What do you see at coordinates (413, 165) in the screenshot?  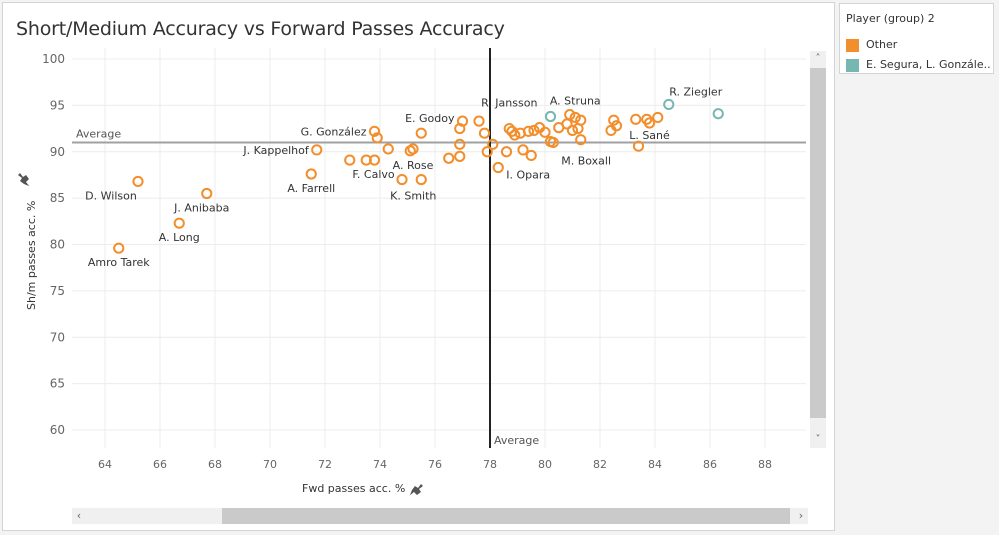 I see `point-label: A. Rose` at bounding box center [413, 165].